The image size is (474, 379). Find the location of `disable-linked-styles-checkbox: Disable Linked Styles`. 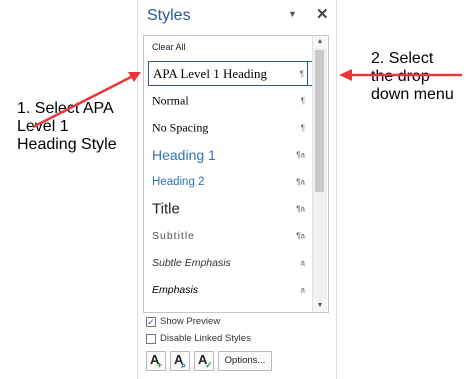

disable-linked-styles-checkbox: Disable Linked Styles is located at coordinates (241, 340).